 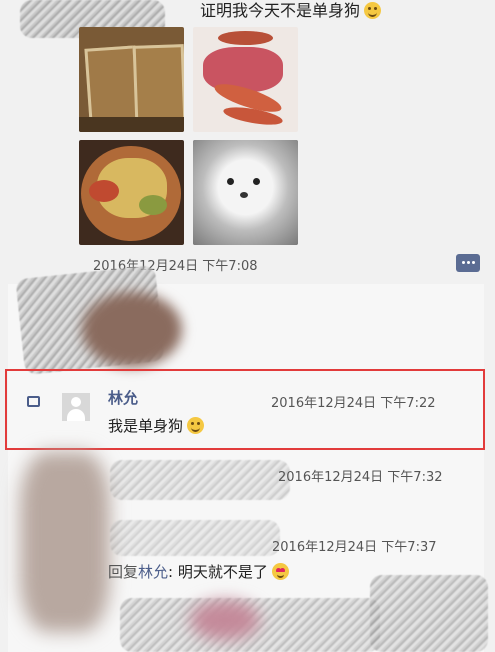 I want to click on photo-food-tray, so click(x=131, y=79).